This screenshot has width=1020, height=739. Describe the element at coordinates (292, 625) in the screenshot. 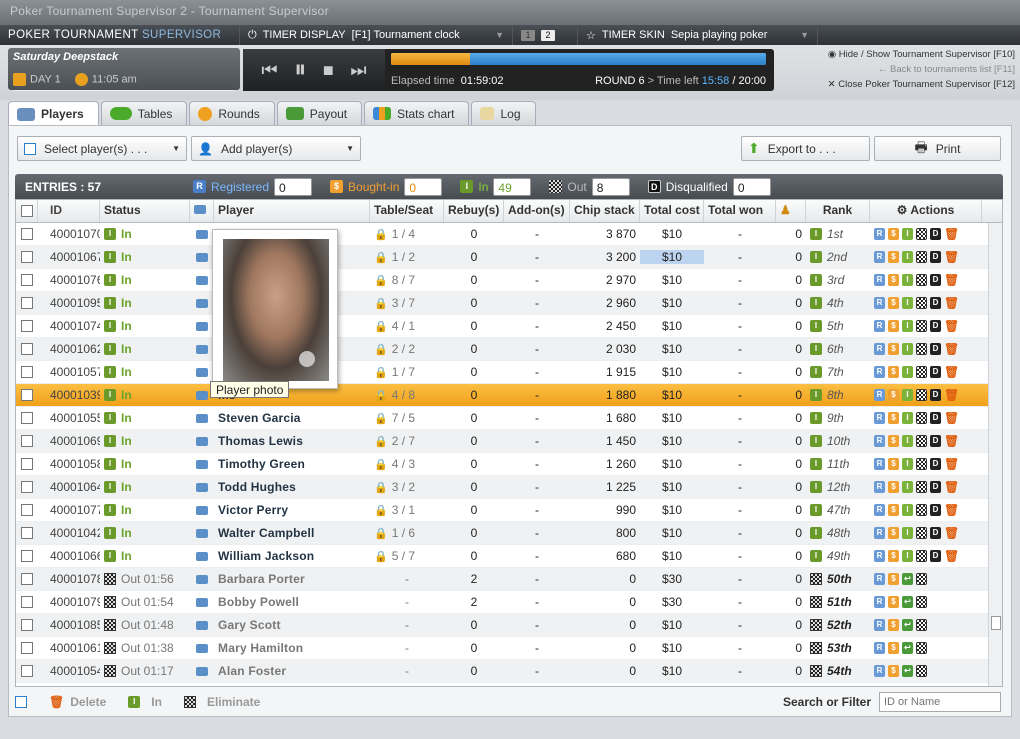

I see `row-player: Gary Scott` at that location.